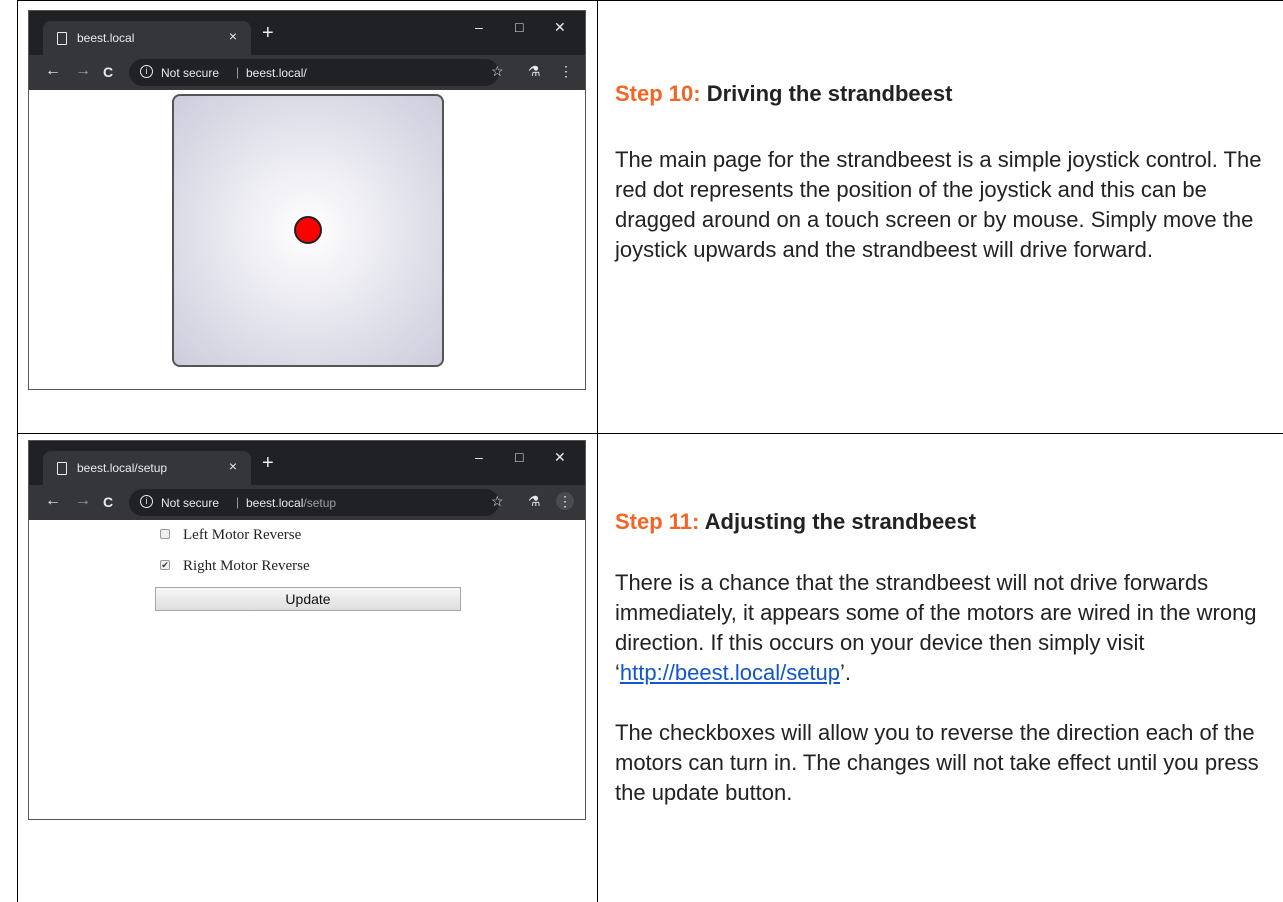 The height and width of the screenshot is (902, 1283). I want to click on step11-title: Adjusting the strandbeest, so click(838, 521).